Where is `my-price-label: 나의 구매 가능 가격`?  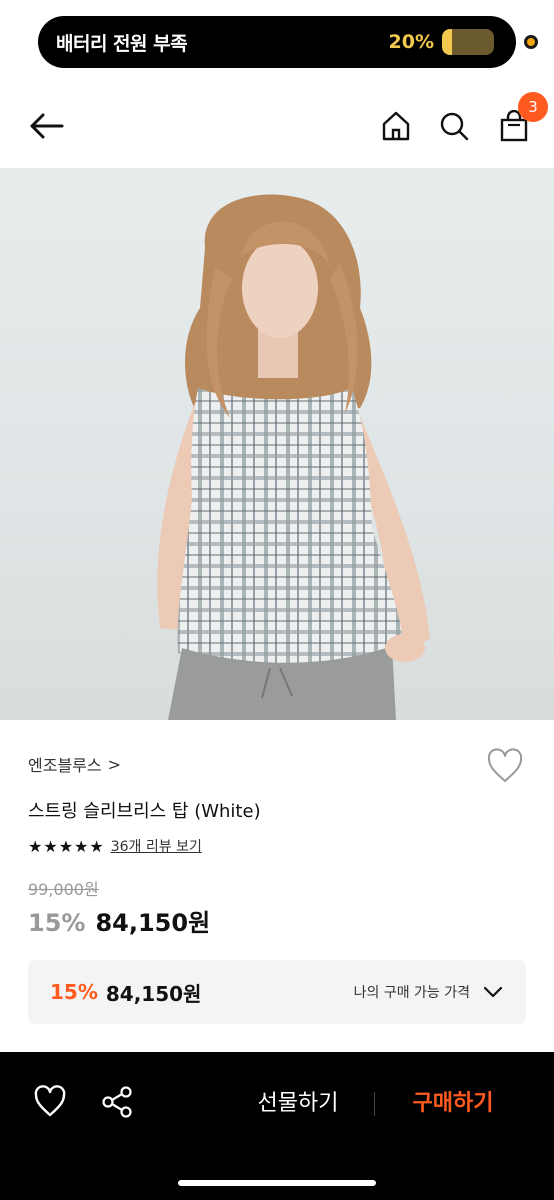 my-price-label: 나의 구매 가능 가격 is located at coordinates (411, 993).